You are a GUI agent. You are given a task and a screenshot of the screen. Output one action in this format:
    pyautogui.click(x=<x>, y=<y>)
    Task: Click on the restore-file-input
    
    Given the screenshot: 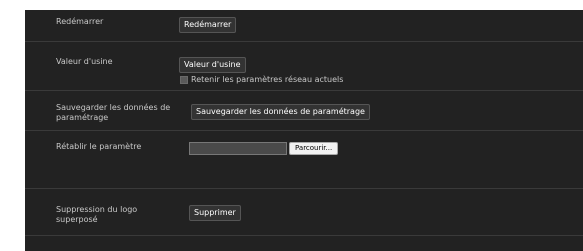 What is the action you would take?
    pyautogui.click(x=238, y=148)
    